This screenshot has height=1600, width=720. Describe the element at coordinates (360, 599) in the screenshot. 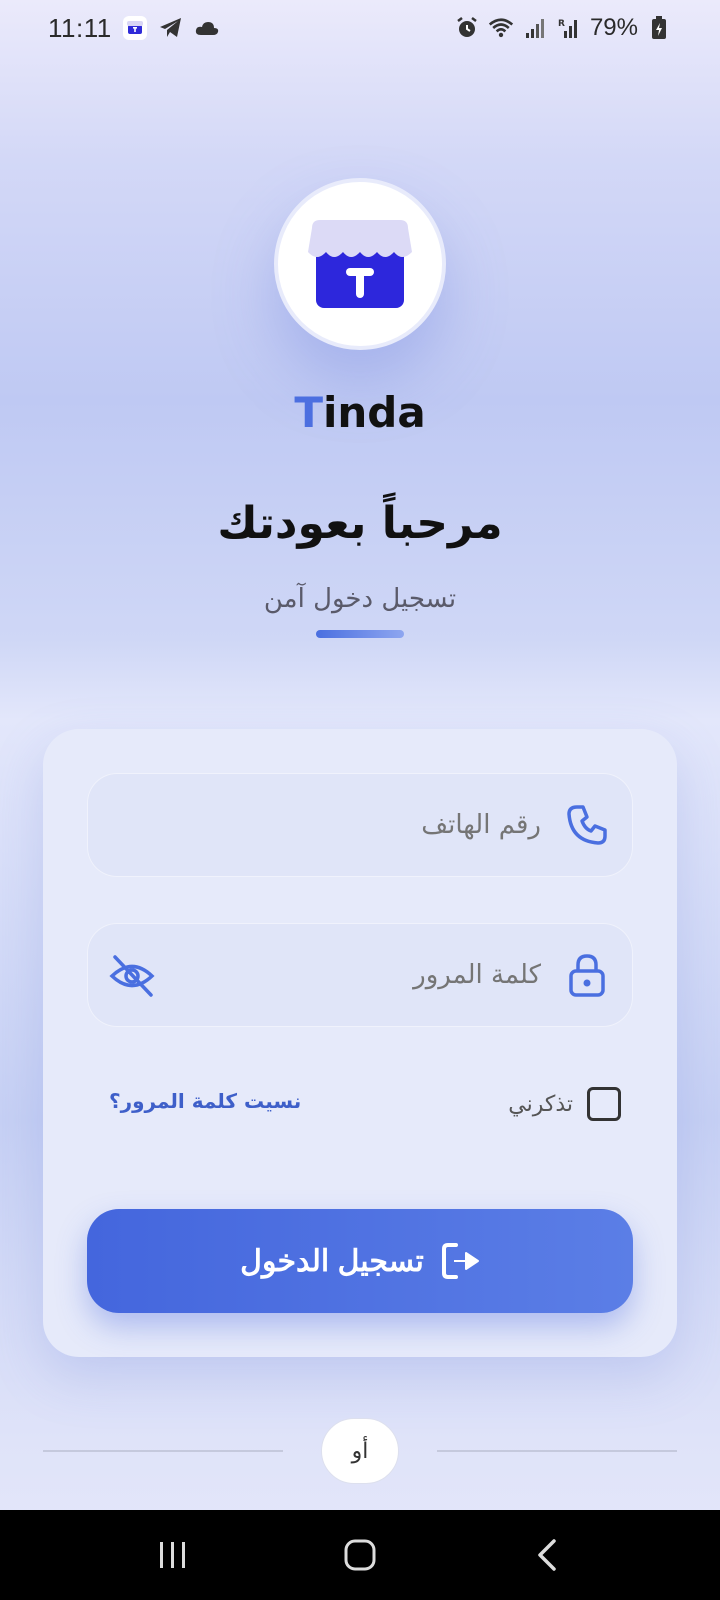

I see `page-subtitle: تسجيل دخول آمن` at that location.